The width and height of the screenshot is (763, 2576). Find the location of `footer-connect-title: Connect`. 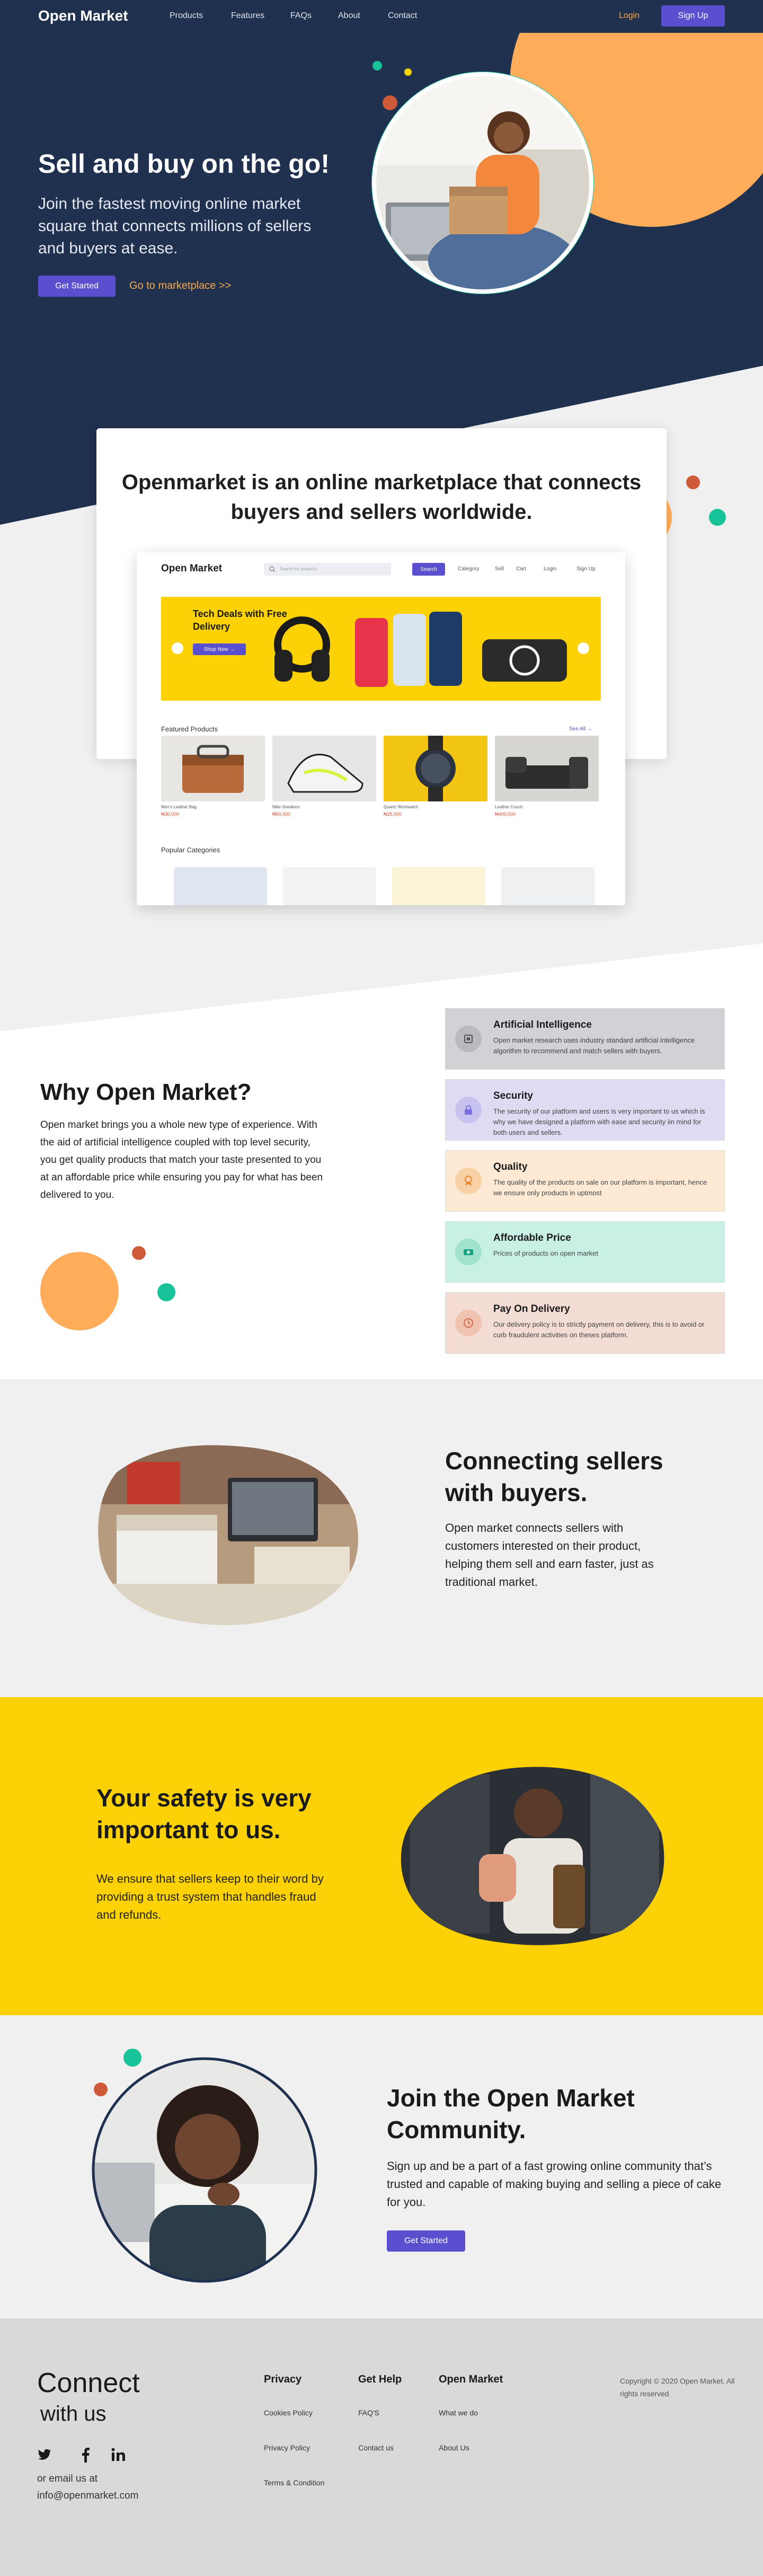

footer-connect-title: Connect is located at coordinates (88, 2383).